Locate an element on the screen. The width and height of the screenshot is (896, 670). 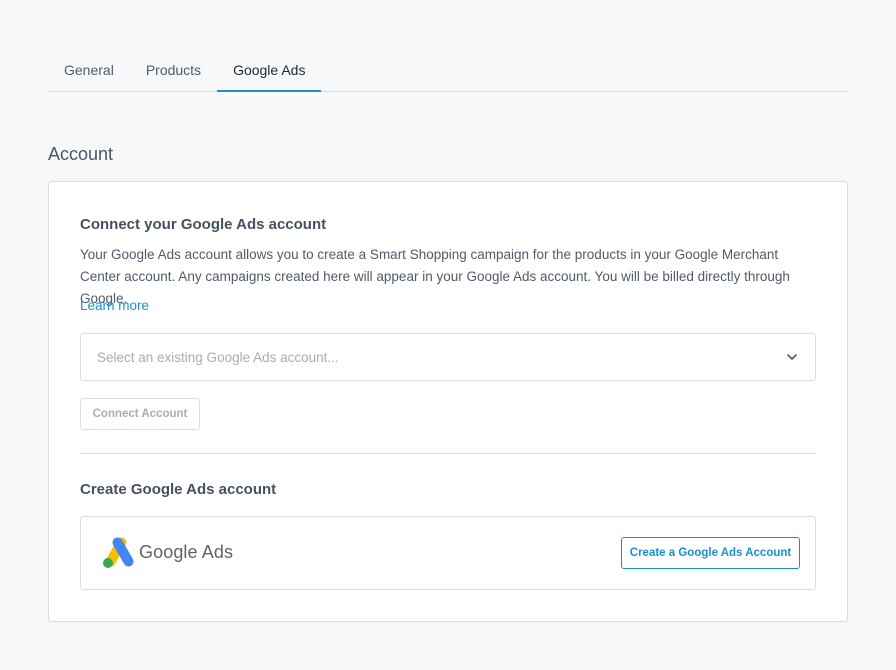
chevron-down-icon is located at coordinates (792, 357).